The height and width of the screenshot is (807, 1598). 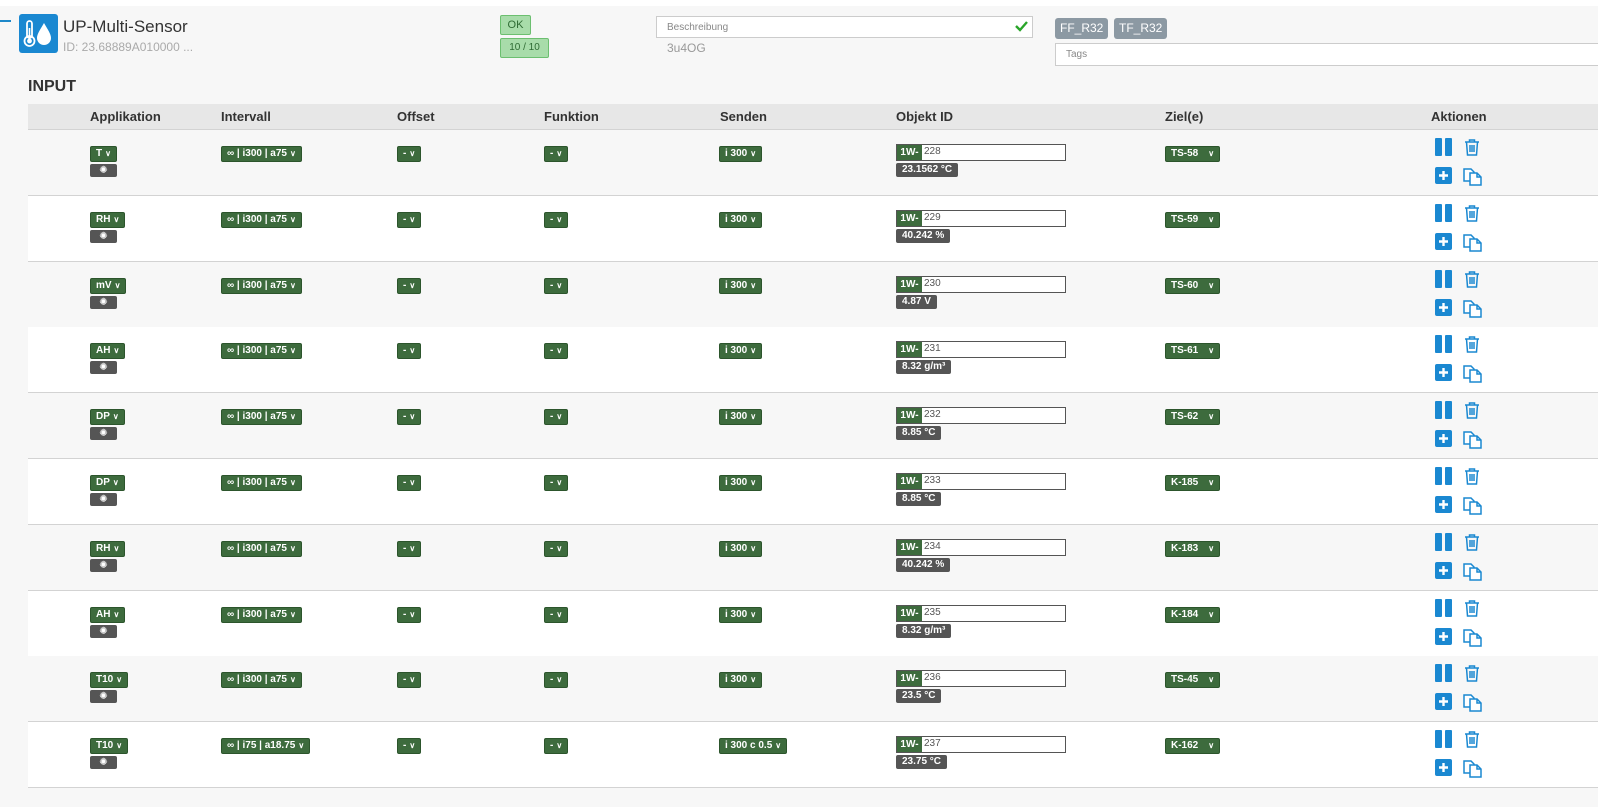 What do you see at coordinates (981, 349) in the screenshot?
I see `objekt-id-field: 1W- 231` at bounding box center [981, 349].